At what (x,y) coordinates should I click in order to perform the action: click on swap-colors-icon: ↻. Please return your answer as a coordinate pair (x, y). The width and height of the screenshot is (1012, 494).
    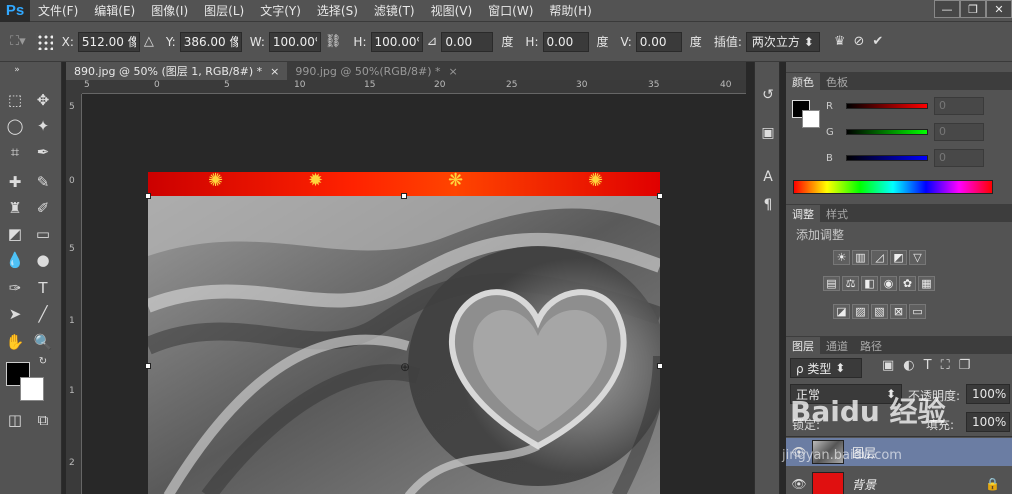
    Looking at the image, I should click on (43, 361).